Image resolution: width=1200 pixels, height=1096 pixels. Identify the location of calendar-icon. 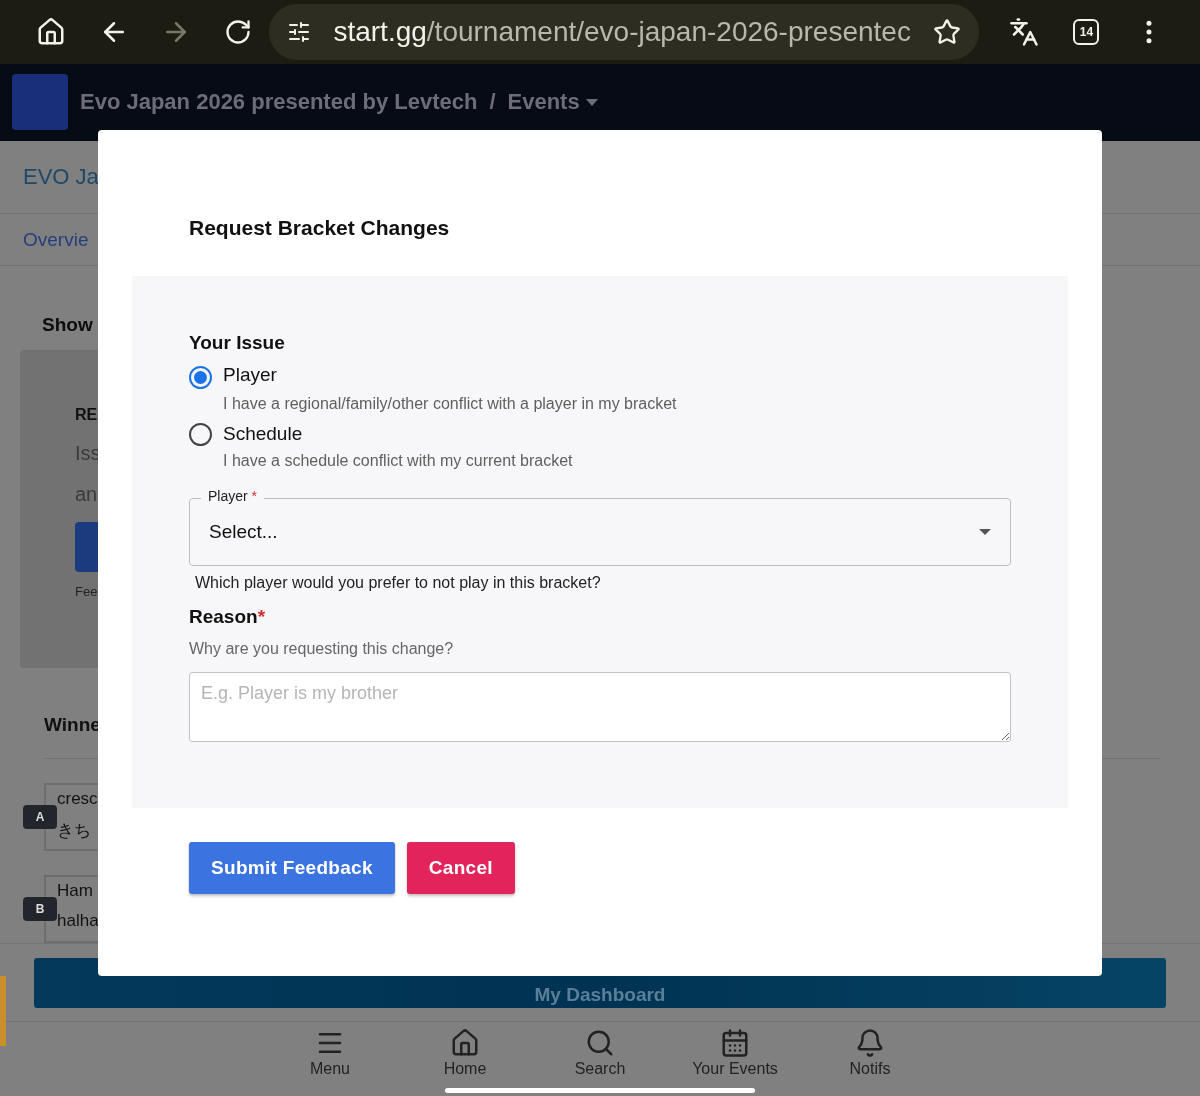
(735, 1042).